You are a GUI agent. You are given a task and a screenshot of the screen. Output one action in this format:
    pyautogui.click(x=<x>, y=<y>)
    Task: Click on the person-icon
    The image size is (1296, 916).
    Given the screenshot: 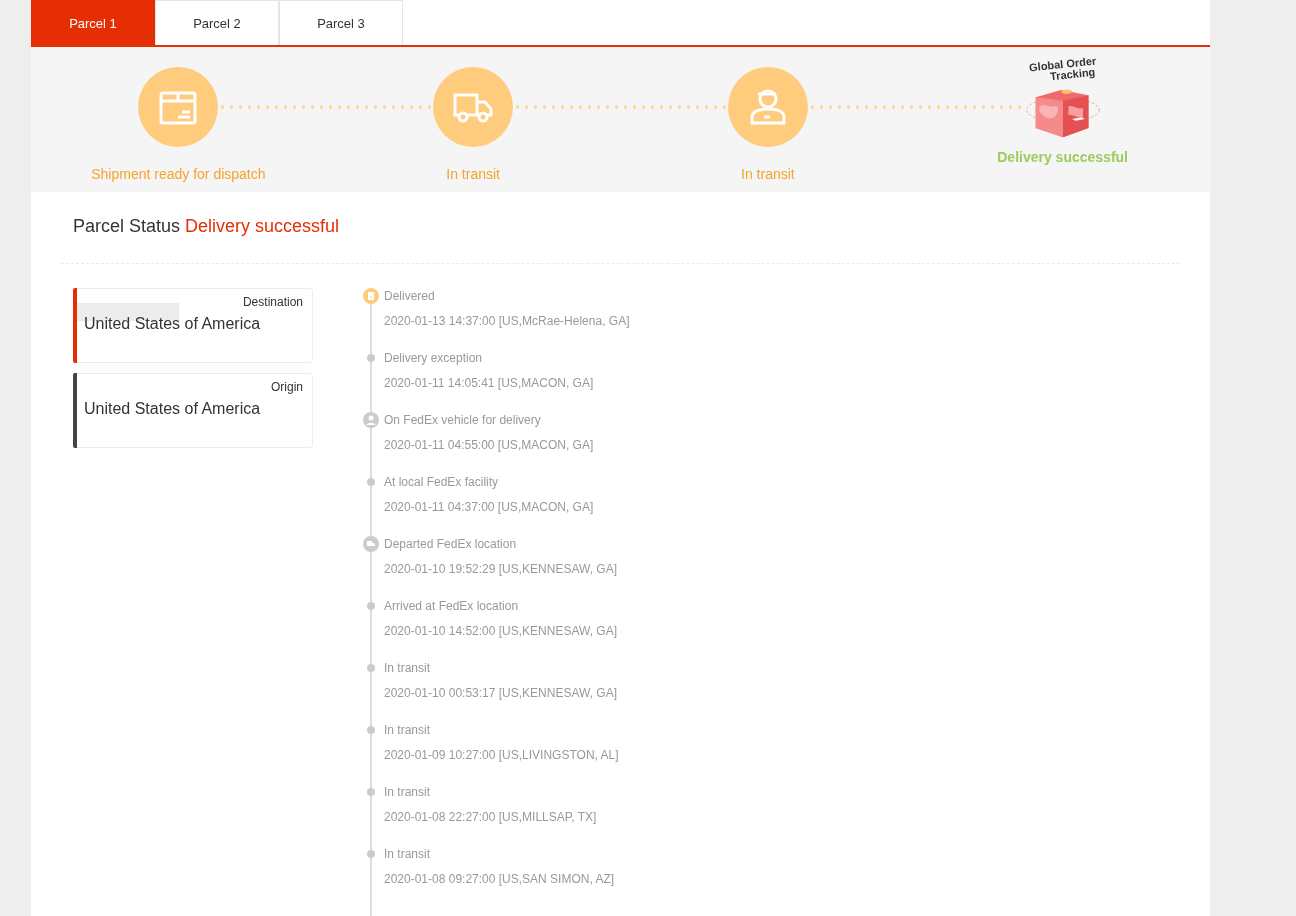 What is the action you would take?
    pyautogui.click(x=371, y=420)
    